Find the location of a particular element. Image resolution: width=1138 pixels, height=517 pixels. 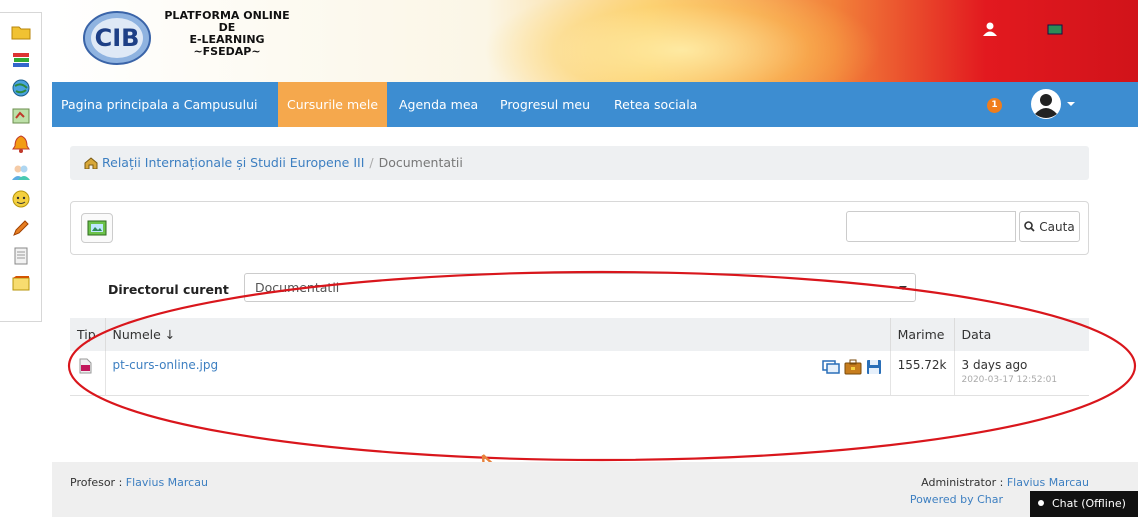

brand-line-1: PLATFORMA ONLINE DE is located at coordinates (227, 21).